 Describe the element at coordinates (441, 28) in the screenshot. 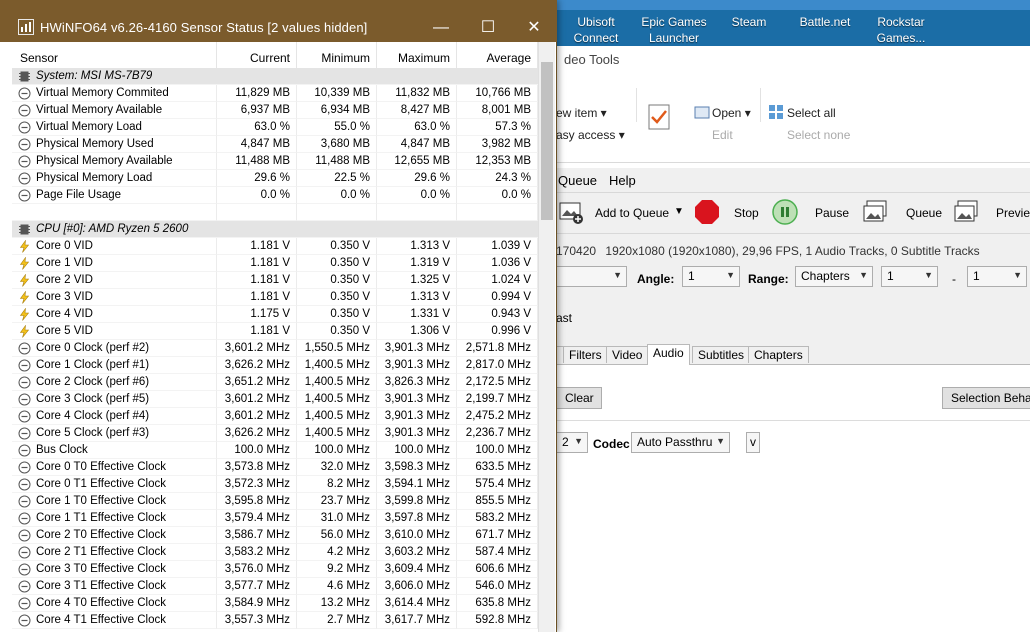

I see `minimize-icon: —` at that location.